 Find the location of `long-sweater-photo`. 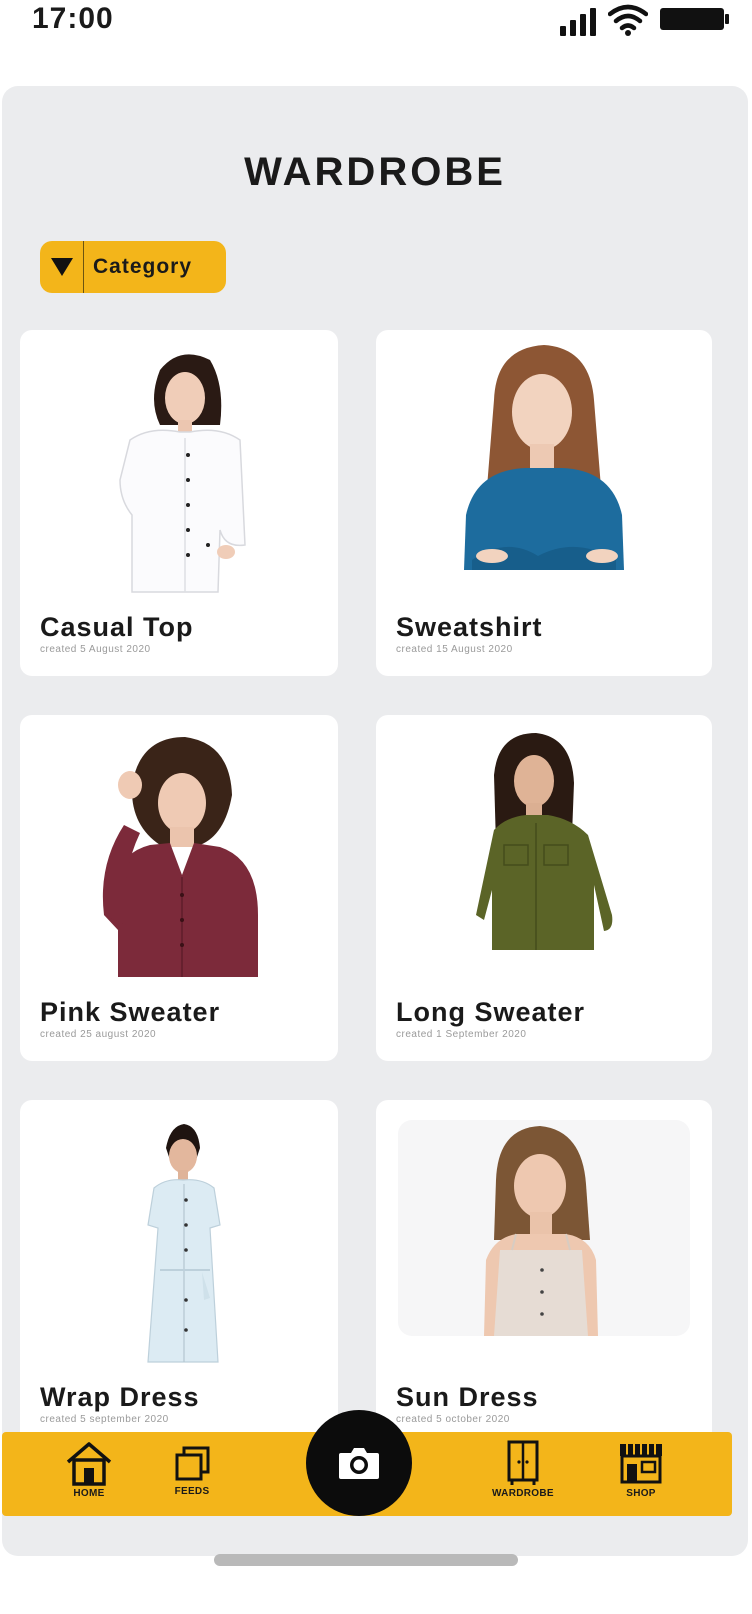

long-sweater-photo is located at coordinates (544, 841).